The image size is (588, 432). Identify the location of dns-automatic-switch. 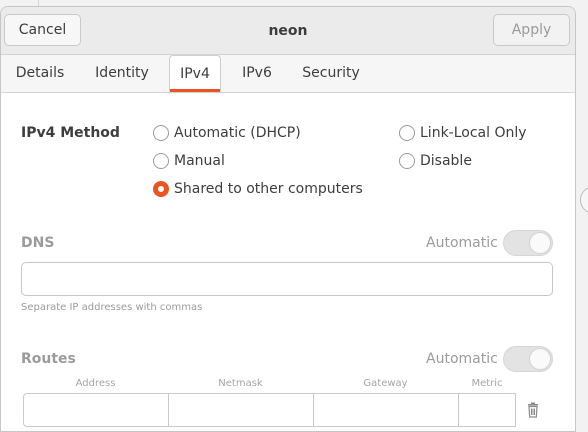
(528, 243).